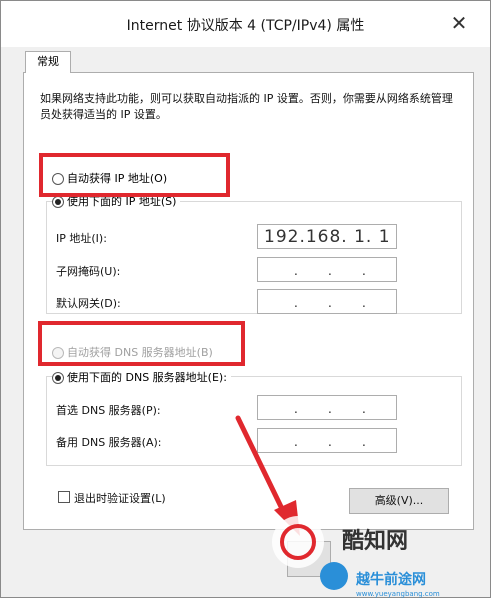  I want to click on watermark-logo: 酷知网 越牛前途网 www.yueyangbang.com, so click(356, 557).